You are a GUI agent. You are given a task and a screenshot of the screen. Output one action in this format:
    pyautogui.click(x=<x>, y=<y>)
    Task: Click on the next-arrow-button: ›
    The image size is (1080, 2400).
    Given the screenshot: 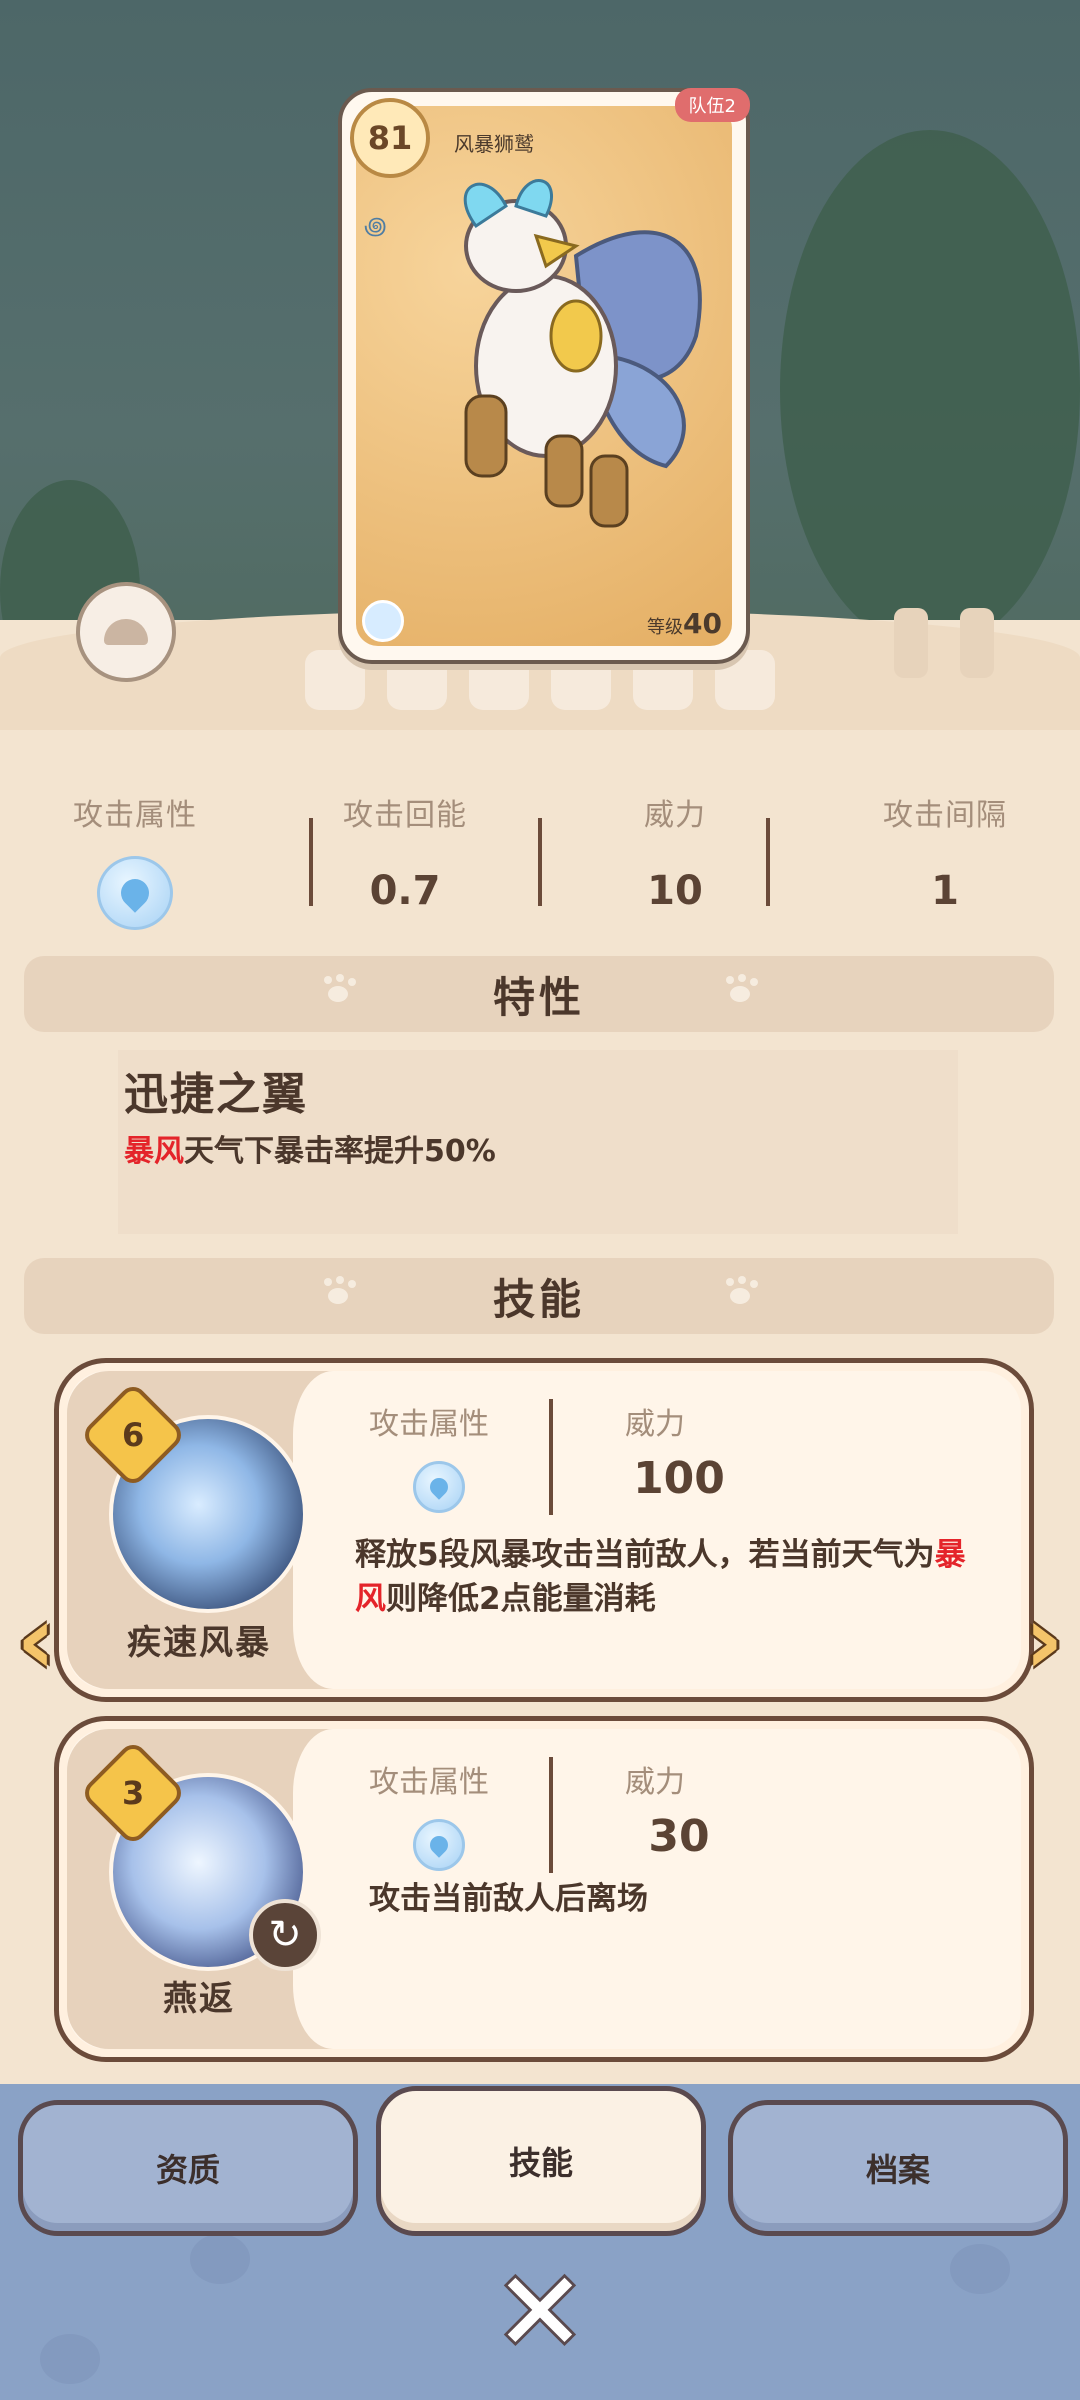 What is the action you would take?
    pyautogui.click(x=1044, y=1640)
    